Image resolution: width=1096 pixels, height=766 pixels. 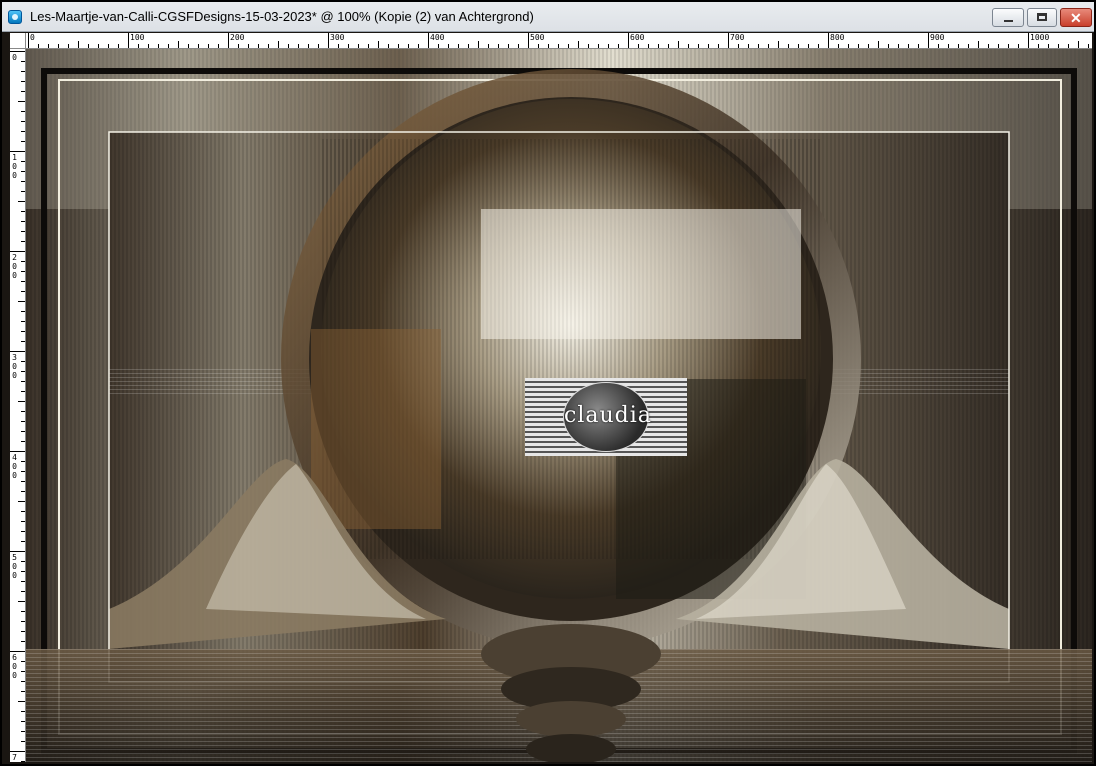 I want to click on ruler-corner, so click(x=18, y=41).